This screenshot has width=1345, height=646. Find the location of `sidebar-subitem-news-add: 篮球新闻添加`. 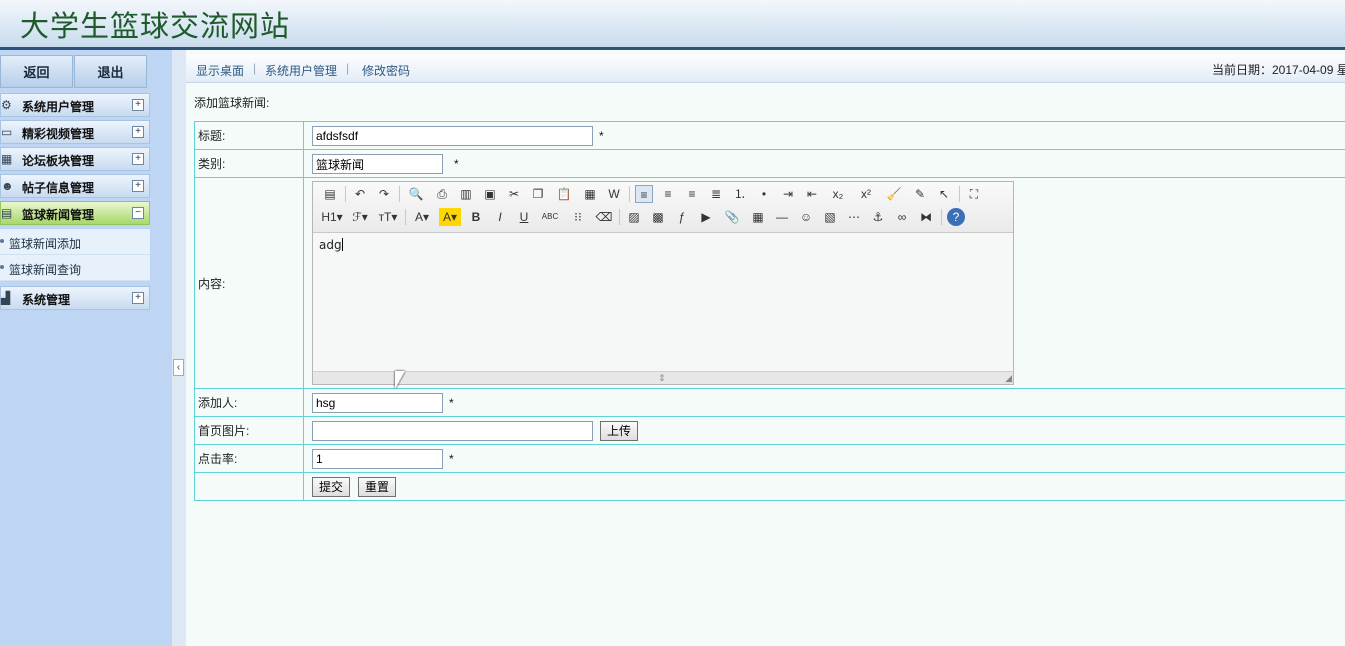

sidebar-subitem-news-add: 篮球新闻添加 is located at coordinates (75, 242).